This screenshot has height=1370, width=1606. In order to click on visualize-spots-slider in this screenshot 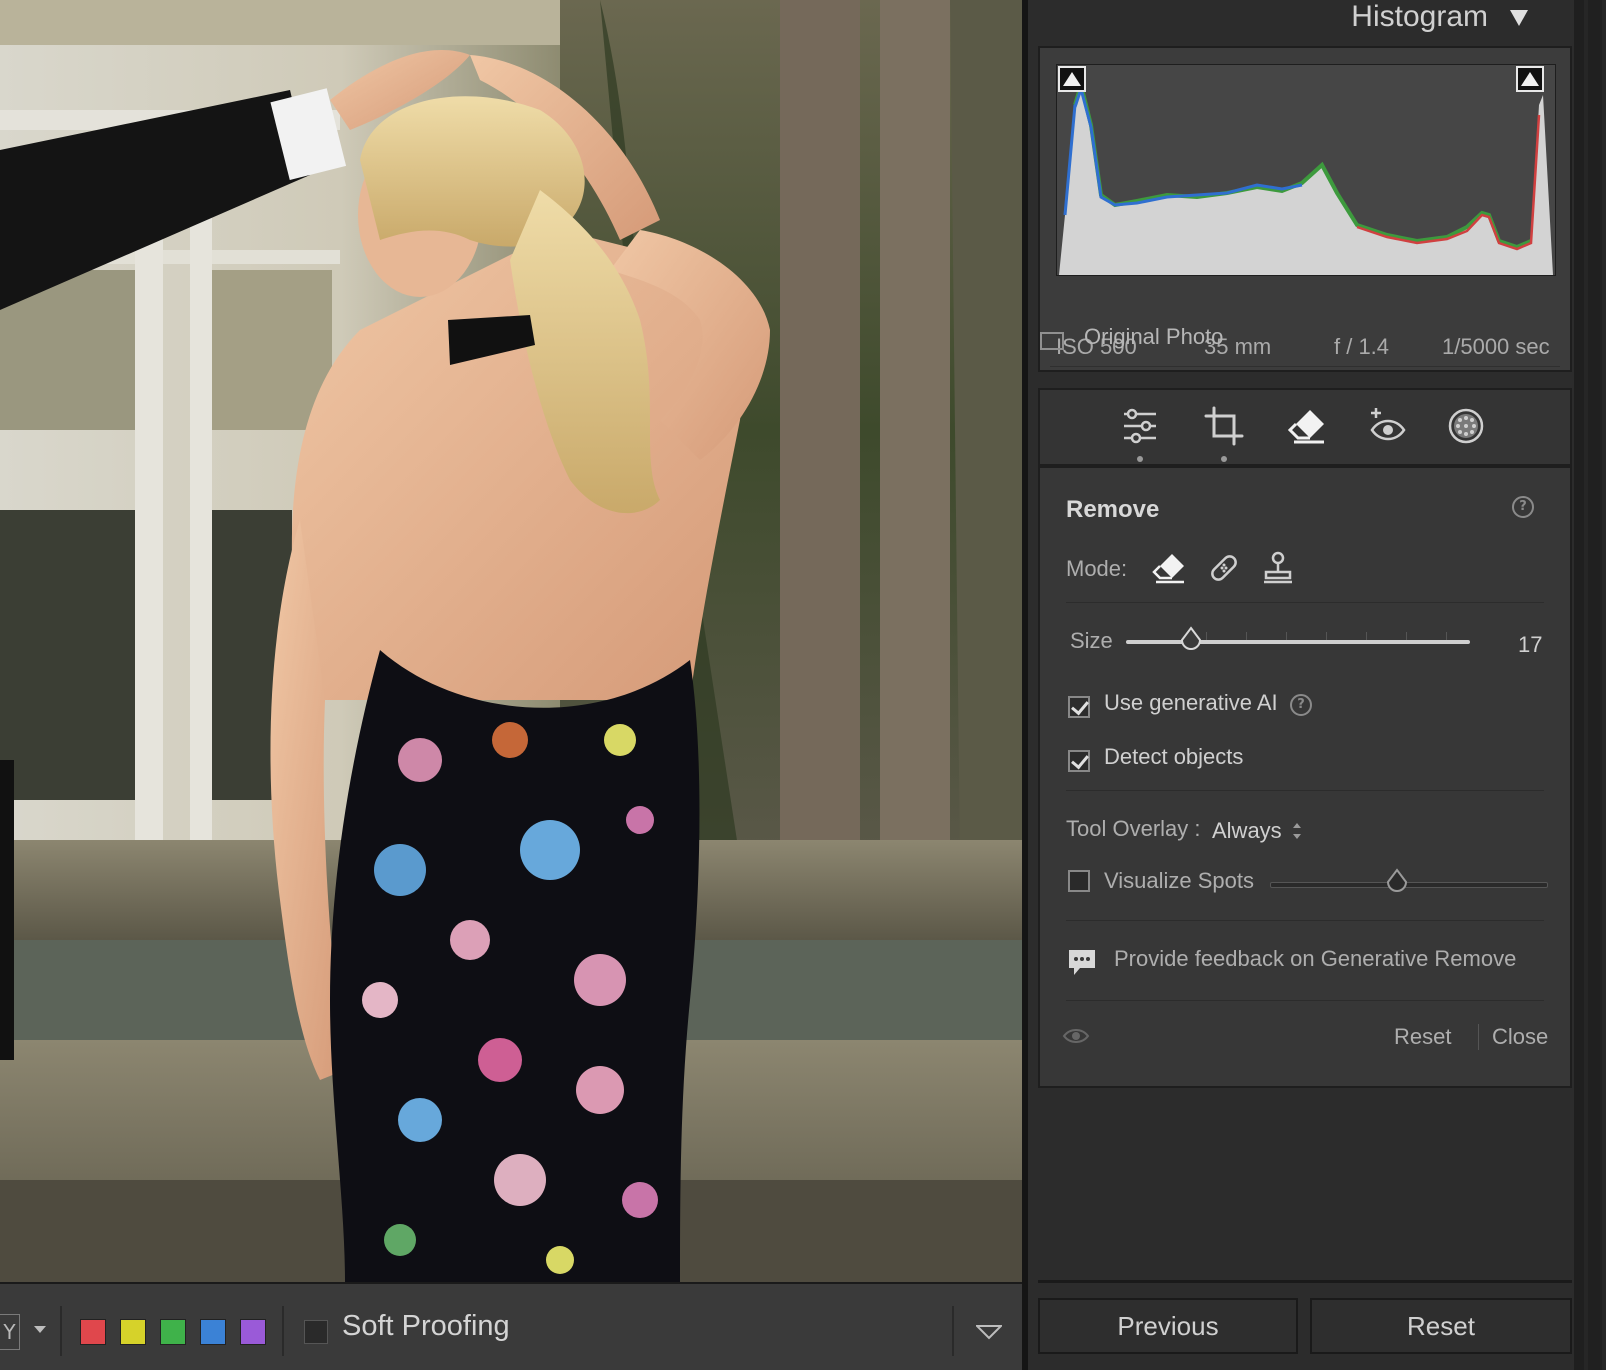, I will do `click(1409, 885)`.